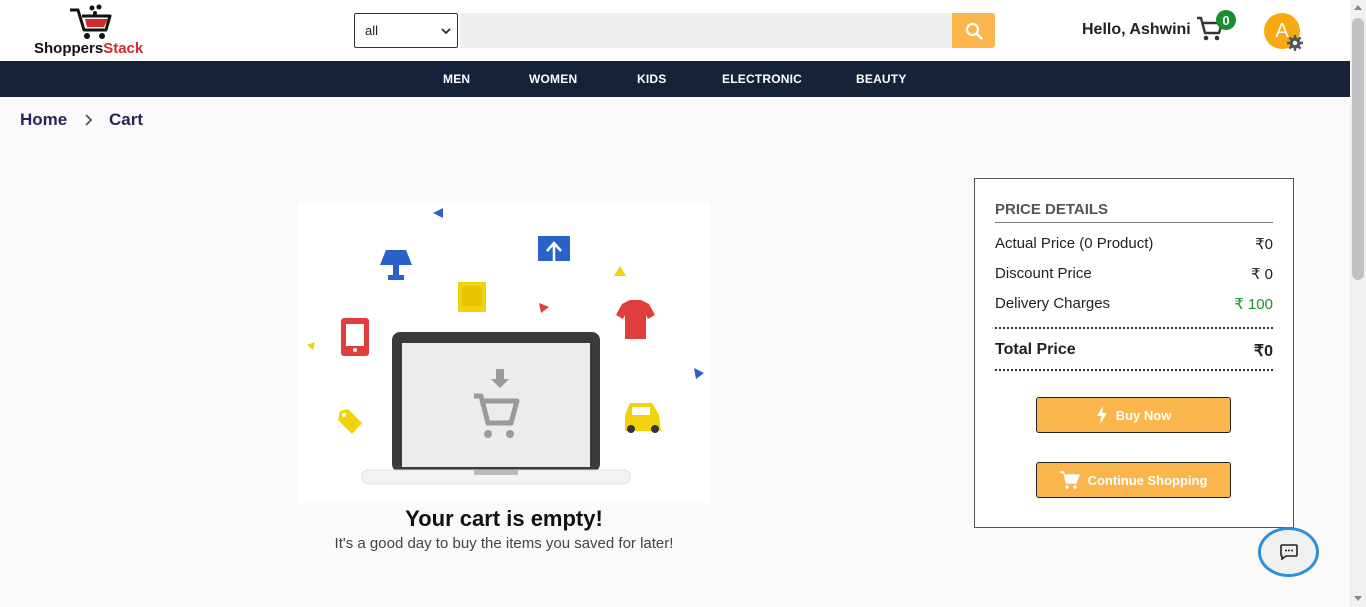 This screenshot has width=1366, height=607. What do you see at coordinates (881, 79) in the screenshot?
I see `nav-item-beauty: BEAUTY` at bounding box center [881, 79].